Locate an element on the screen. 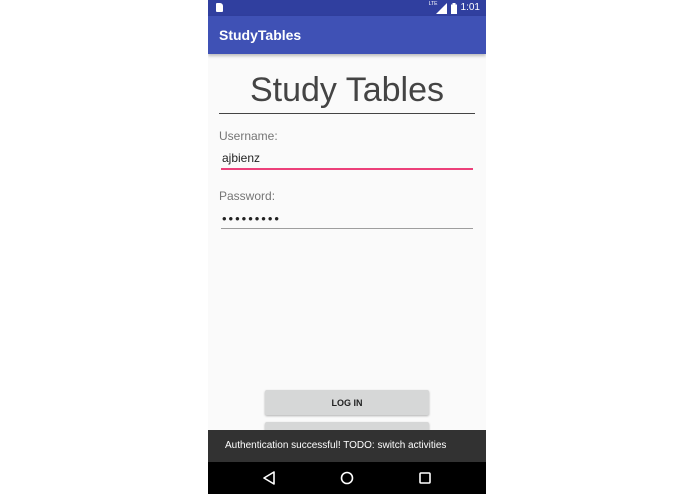 The width and height of the screenshot is (695, 494). back-icon is located at coordinates (269, 478).